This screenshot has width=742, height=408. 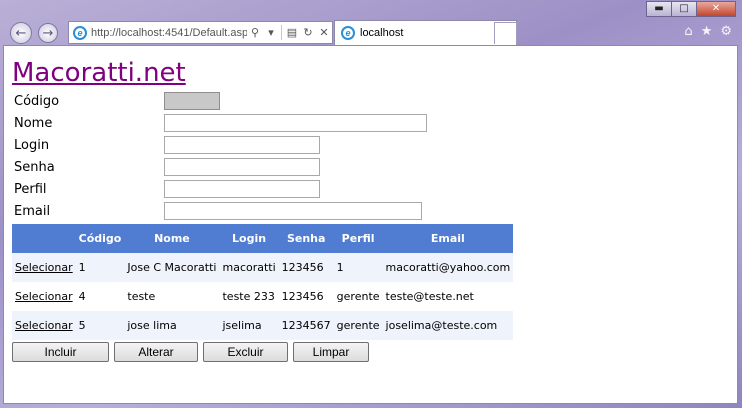 I want to click on grid-header-nome: Nome, so click(x=172, y=238).